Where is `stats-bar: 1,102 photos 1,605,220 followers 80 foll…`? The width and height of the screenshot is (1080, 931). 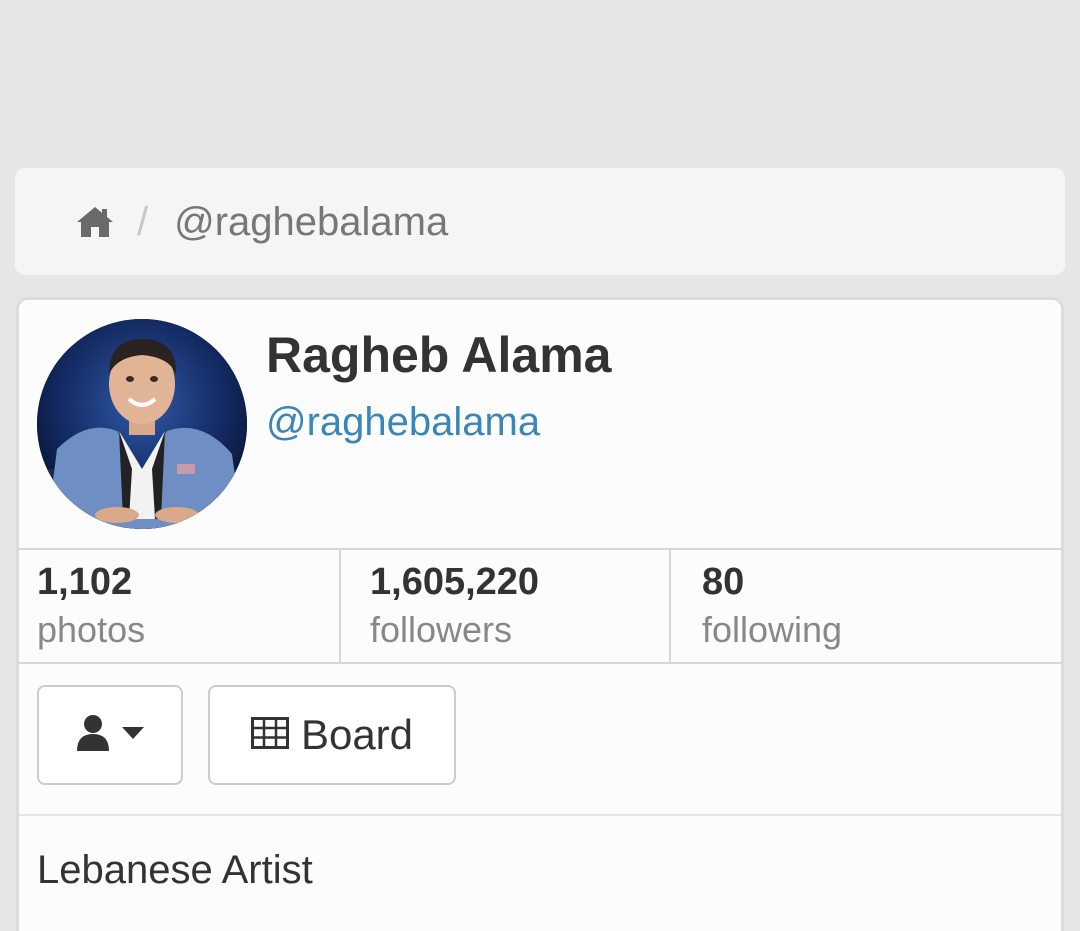
stats-bar: 1,102 photos 1,605,220 followers 80 foll… is located at coordinates (540, 606).